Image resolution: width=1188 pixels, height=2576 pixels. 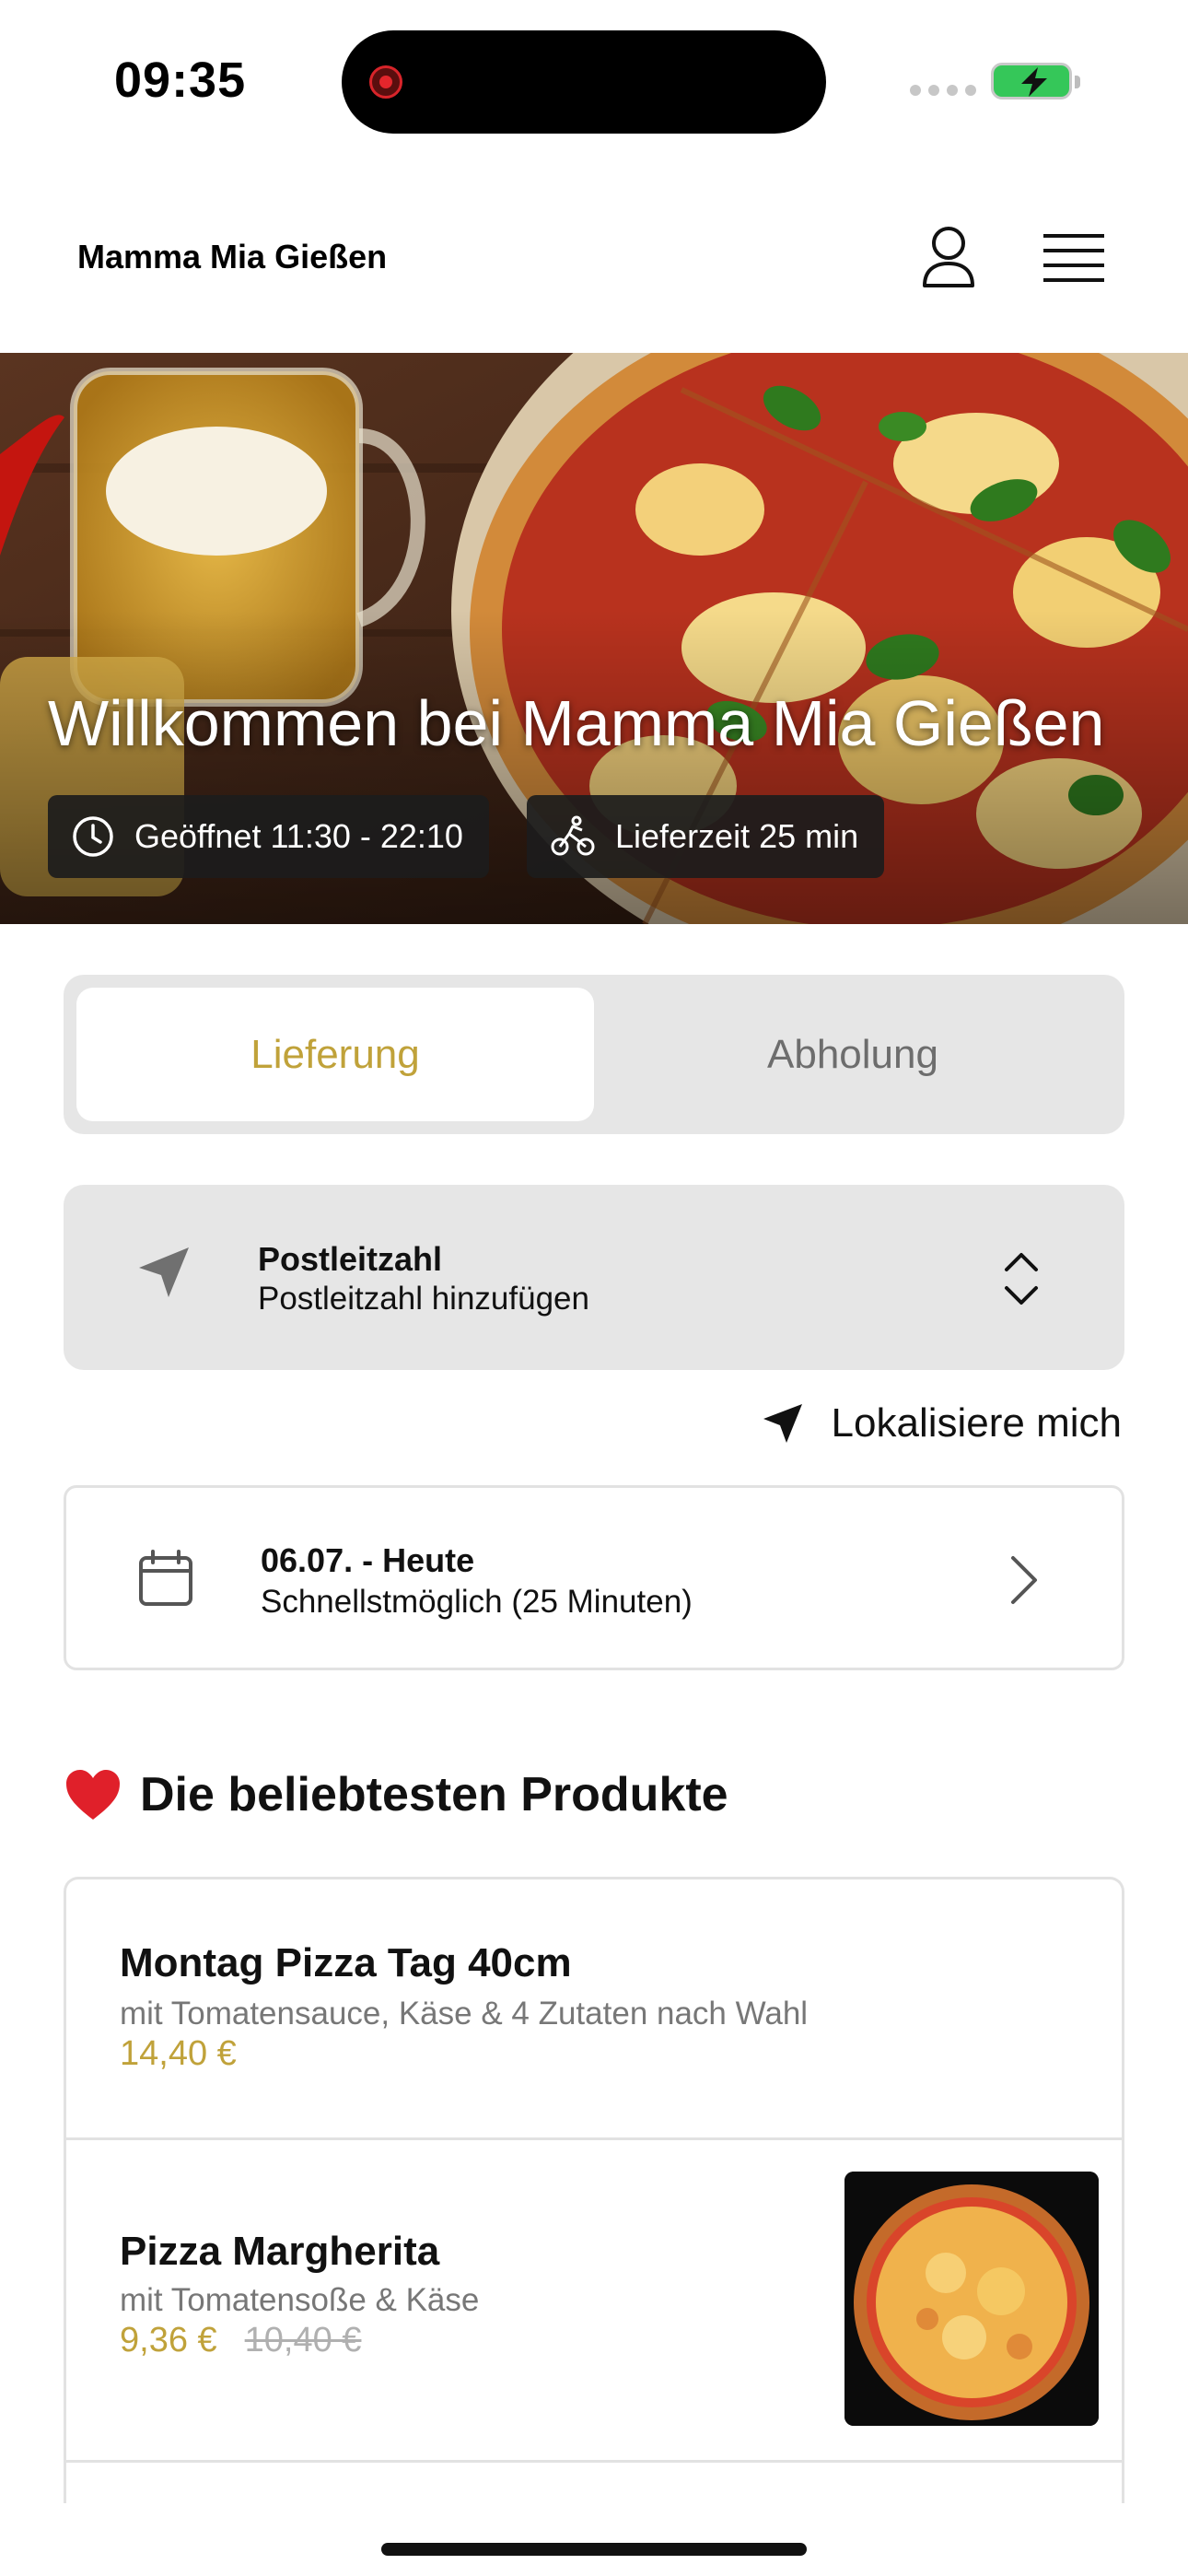 I want to click on popular-products-heading: Die beliebtesten Produkte, so click(x=396, y=1794).